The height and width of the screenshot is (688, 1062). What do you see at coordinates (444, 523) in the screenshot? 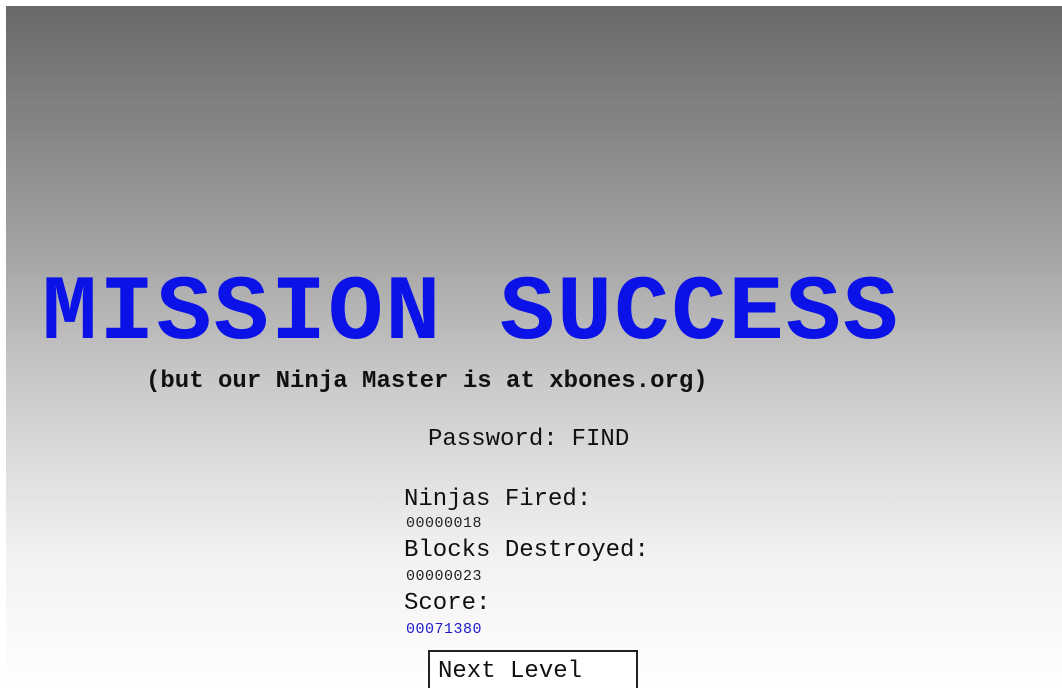
I see `ninjas-fired-value: 00000018` at bounding box center [444, 523].